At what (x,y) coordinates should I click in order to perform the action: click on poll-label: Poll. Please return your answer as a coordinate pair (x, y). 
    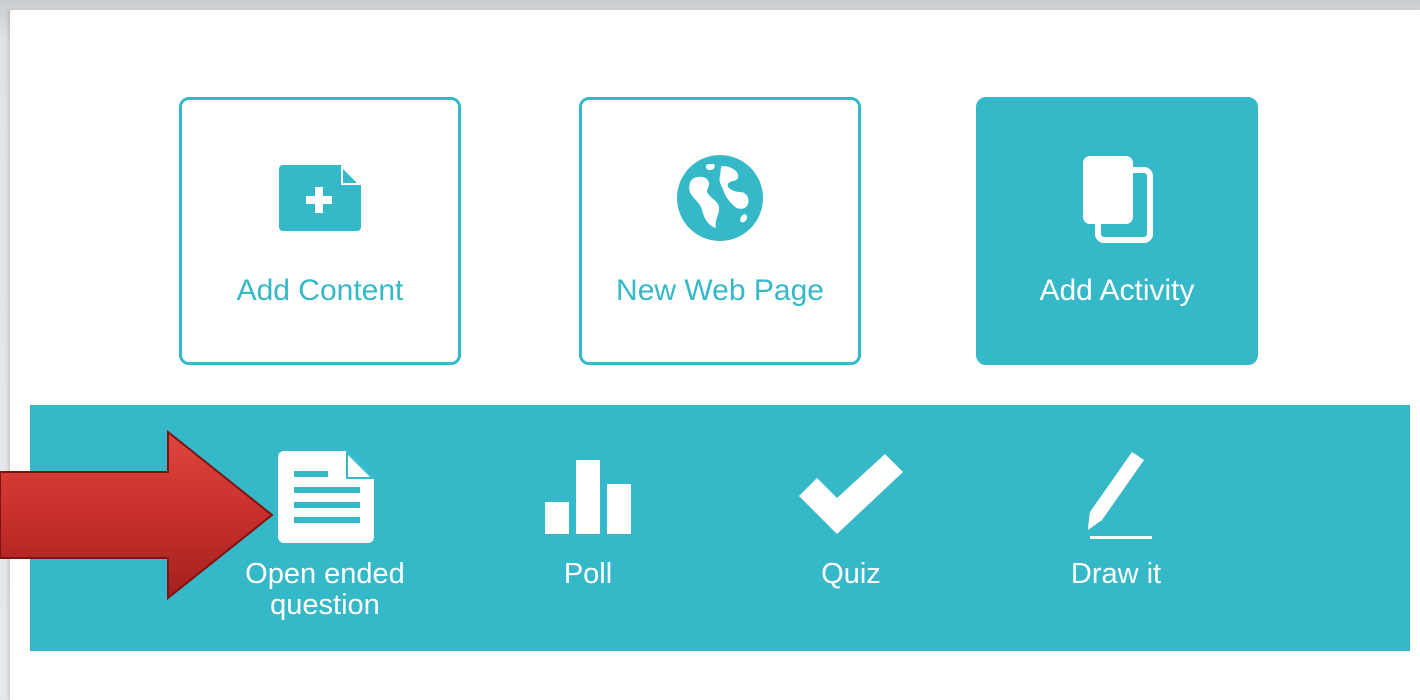
    Looking at the image, I should click on (588, 574).